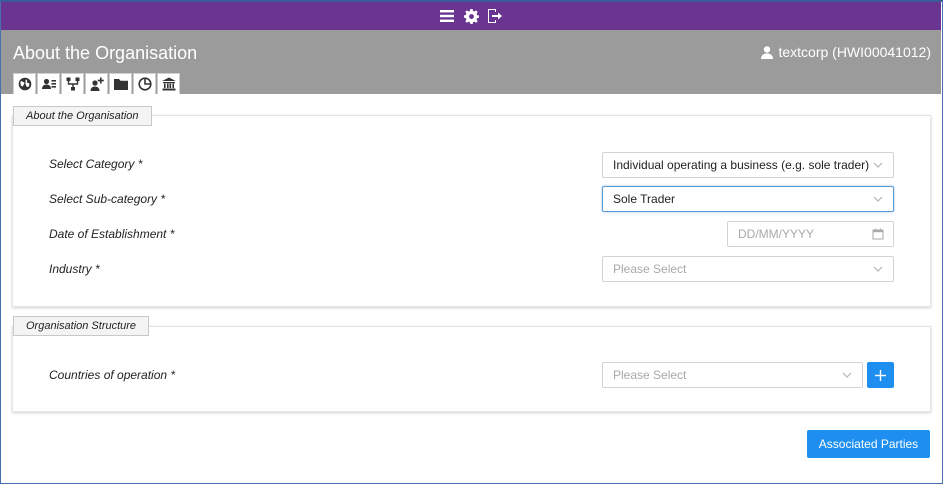 The height and width of the screenshot is (484, 943). I want to click on tab-bank, so click(168, 83).